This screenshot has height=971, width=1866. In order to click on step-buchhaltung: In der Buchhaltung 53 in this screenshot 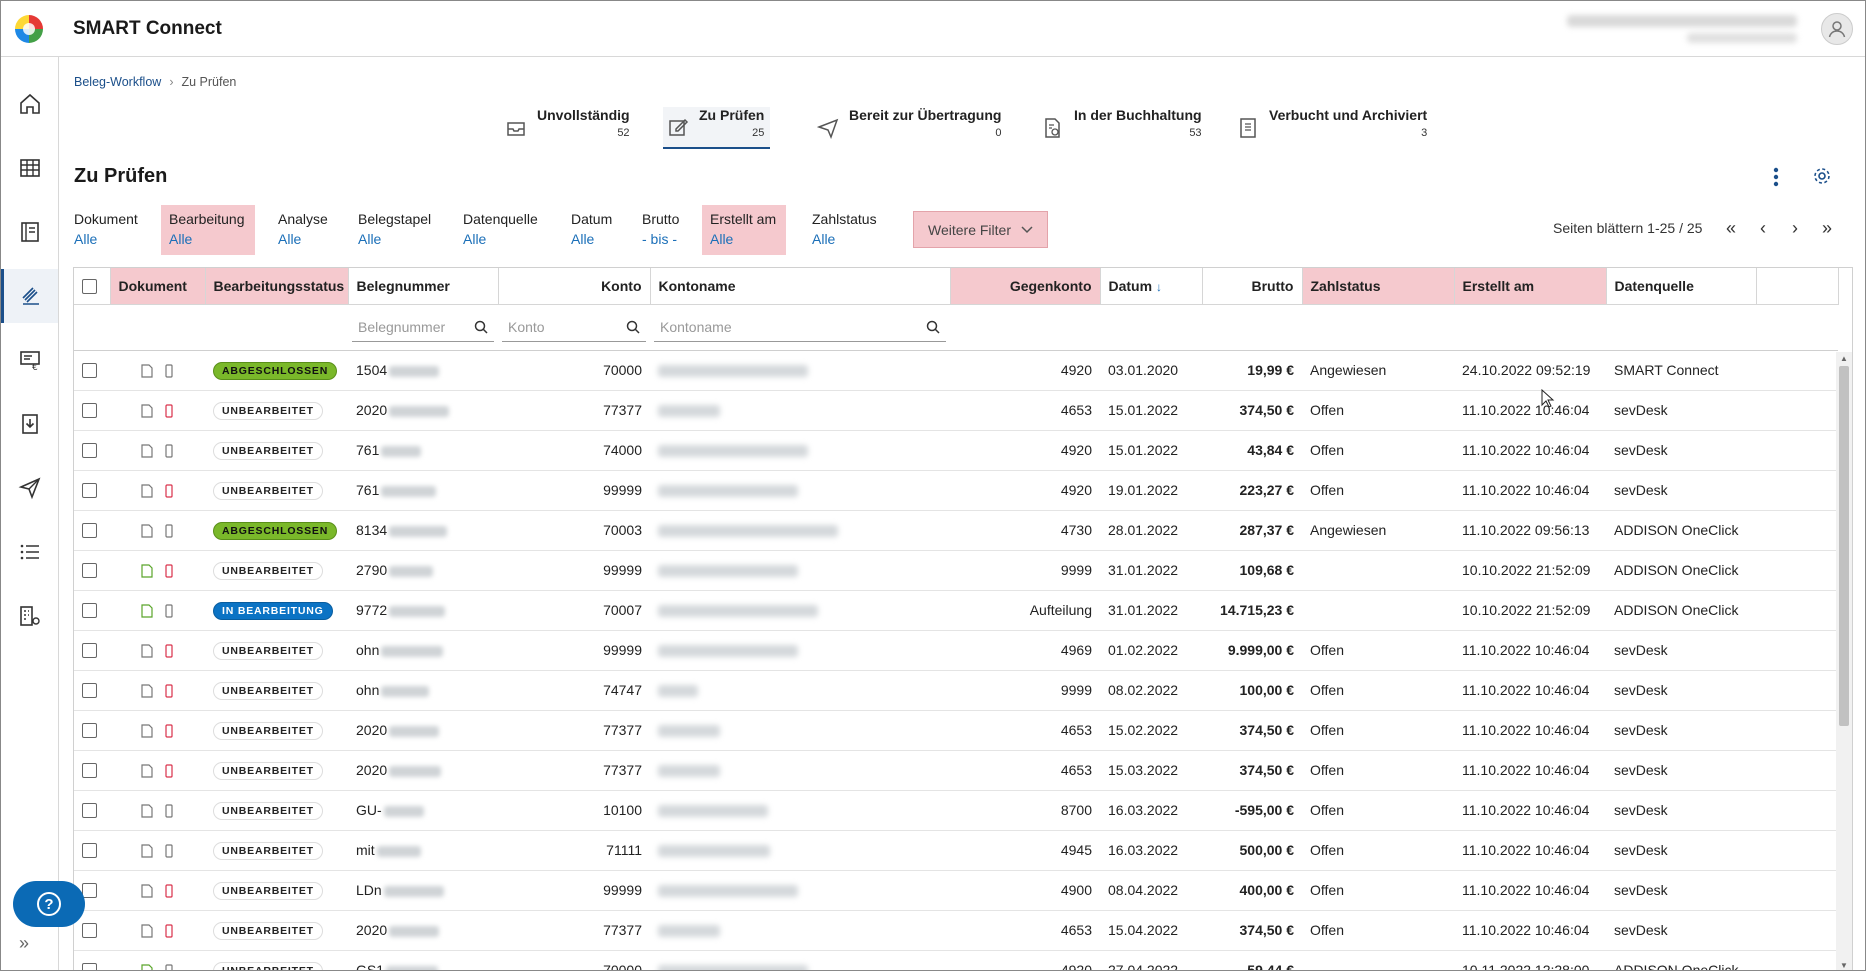, I will do `click(1120, 128)`.